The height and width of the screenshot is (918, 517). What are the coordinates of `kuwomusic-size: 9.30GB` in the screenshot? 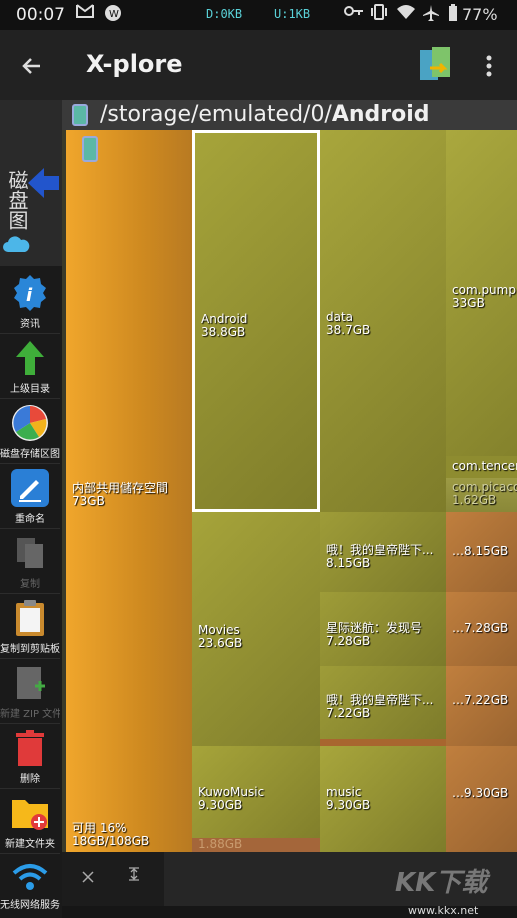 It's located at (220, 805).